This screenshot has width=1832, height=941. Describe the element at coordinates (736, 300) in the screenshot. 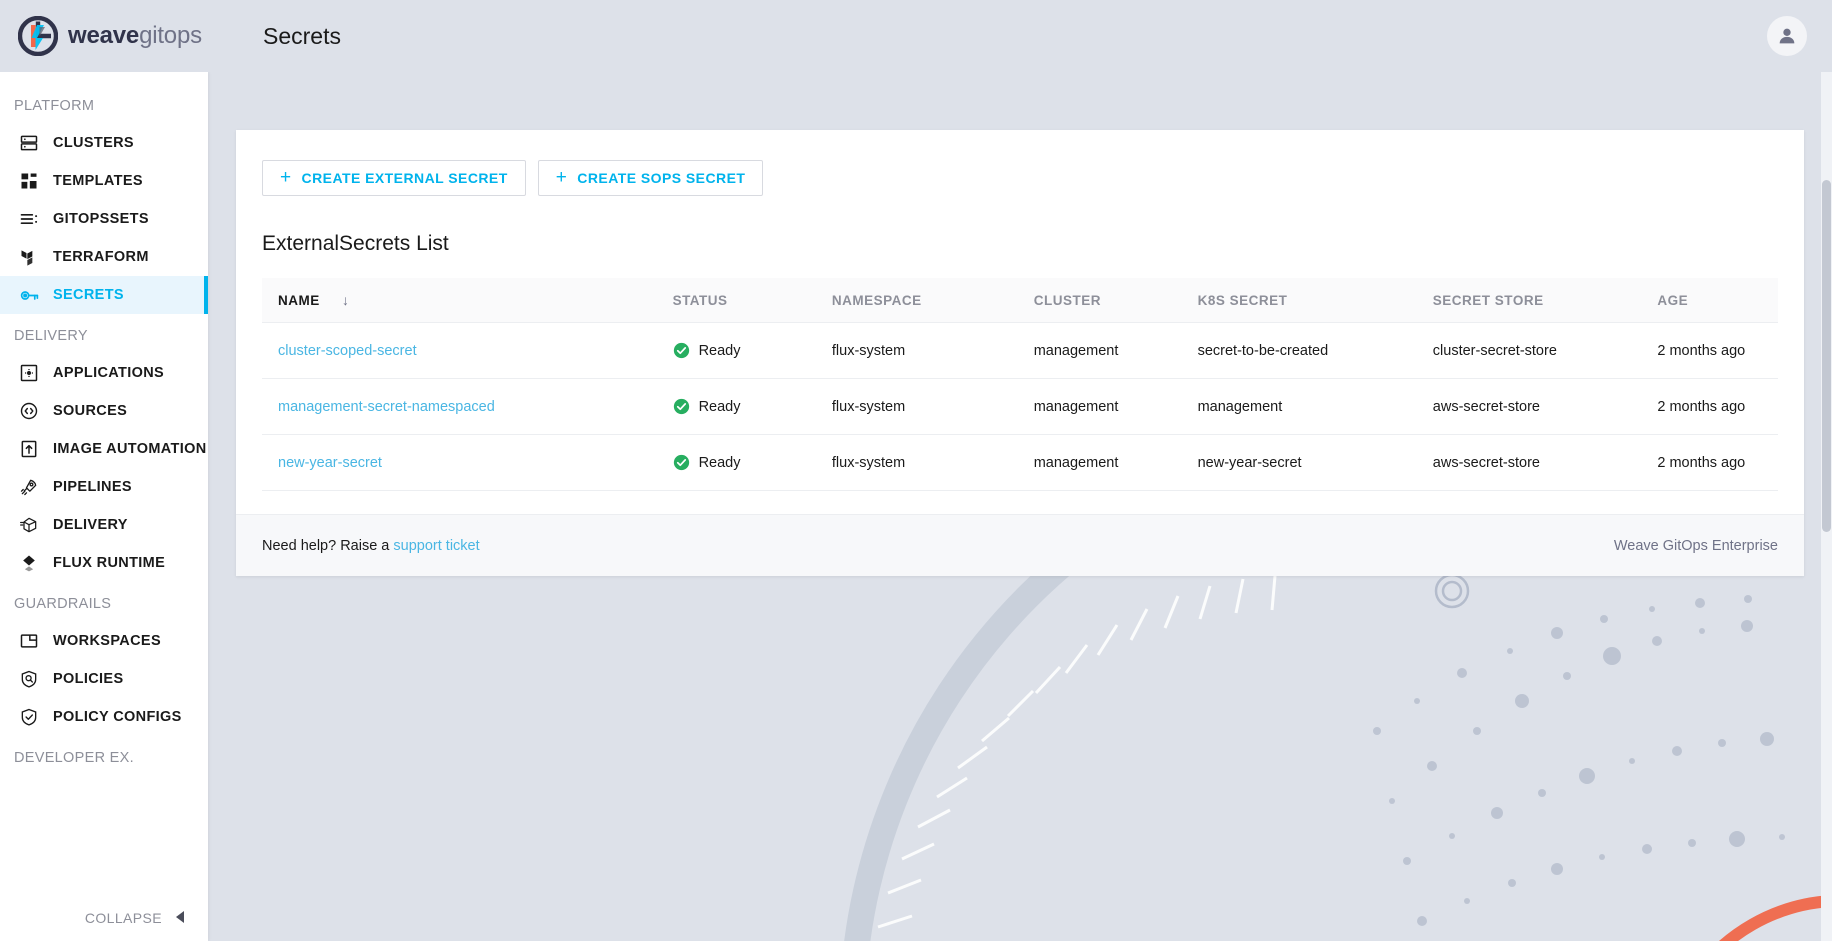

I see `column-header-status: STATUS` at that location.